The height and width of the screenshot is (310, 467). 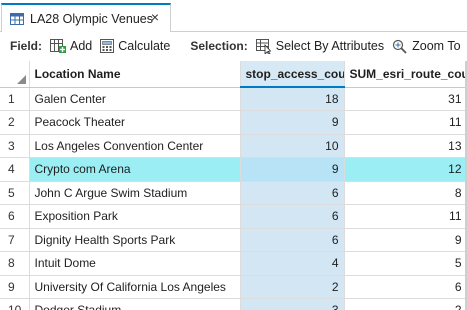 What do you see at coordinates (263, 46) in the screenshot?
I see `select-by-attributes-icon` at bounding box center [263, 46].